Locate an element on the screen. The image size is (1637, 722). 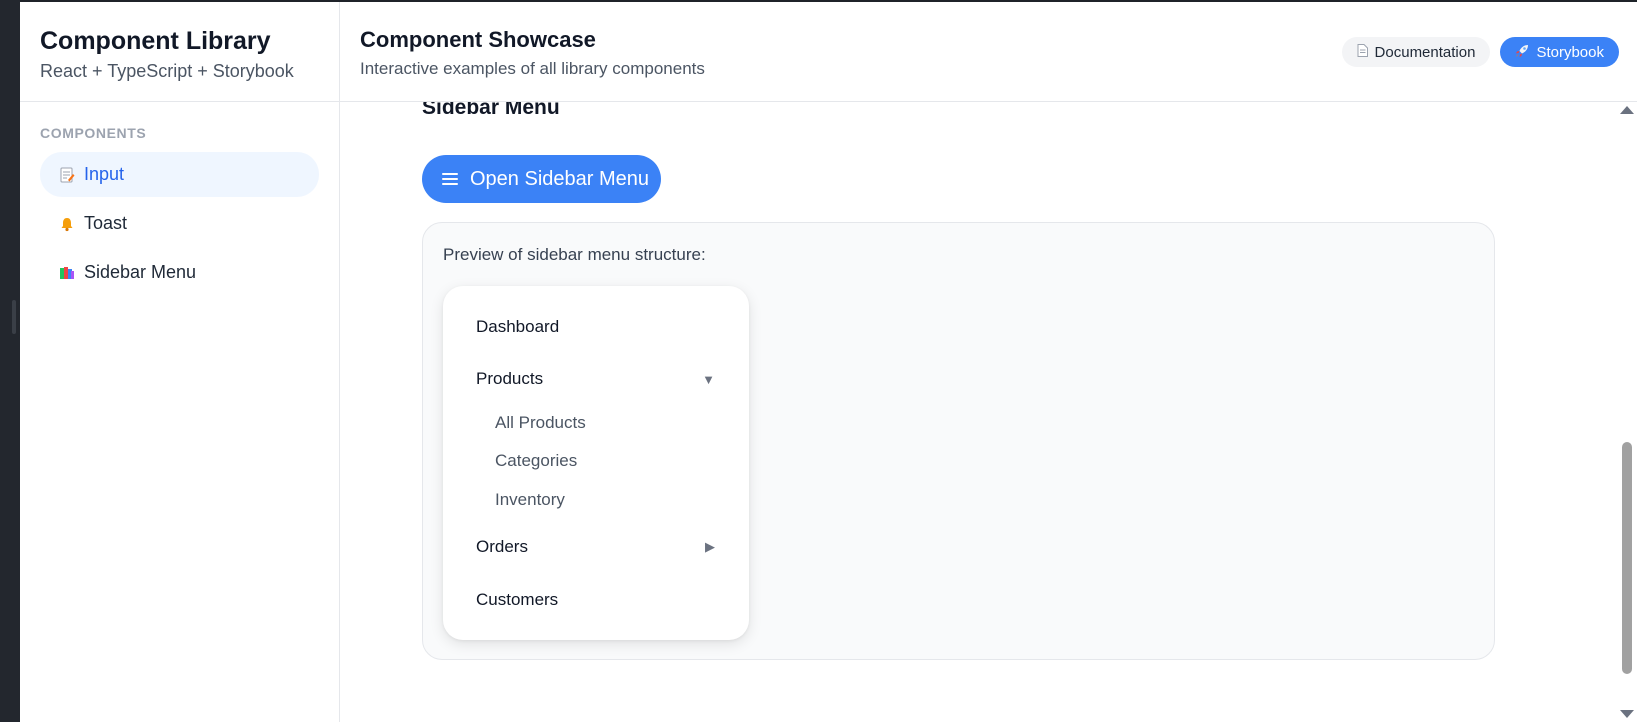
top-actions: Documentation Storybook is located at coordinates (1480, 52).